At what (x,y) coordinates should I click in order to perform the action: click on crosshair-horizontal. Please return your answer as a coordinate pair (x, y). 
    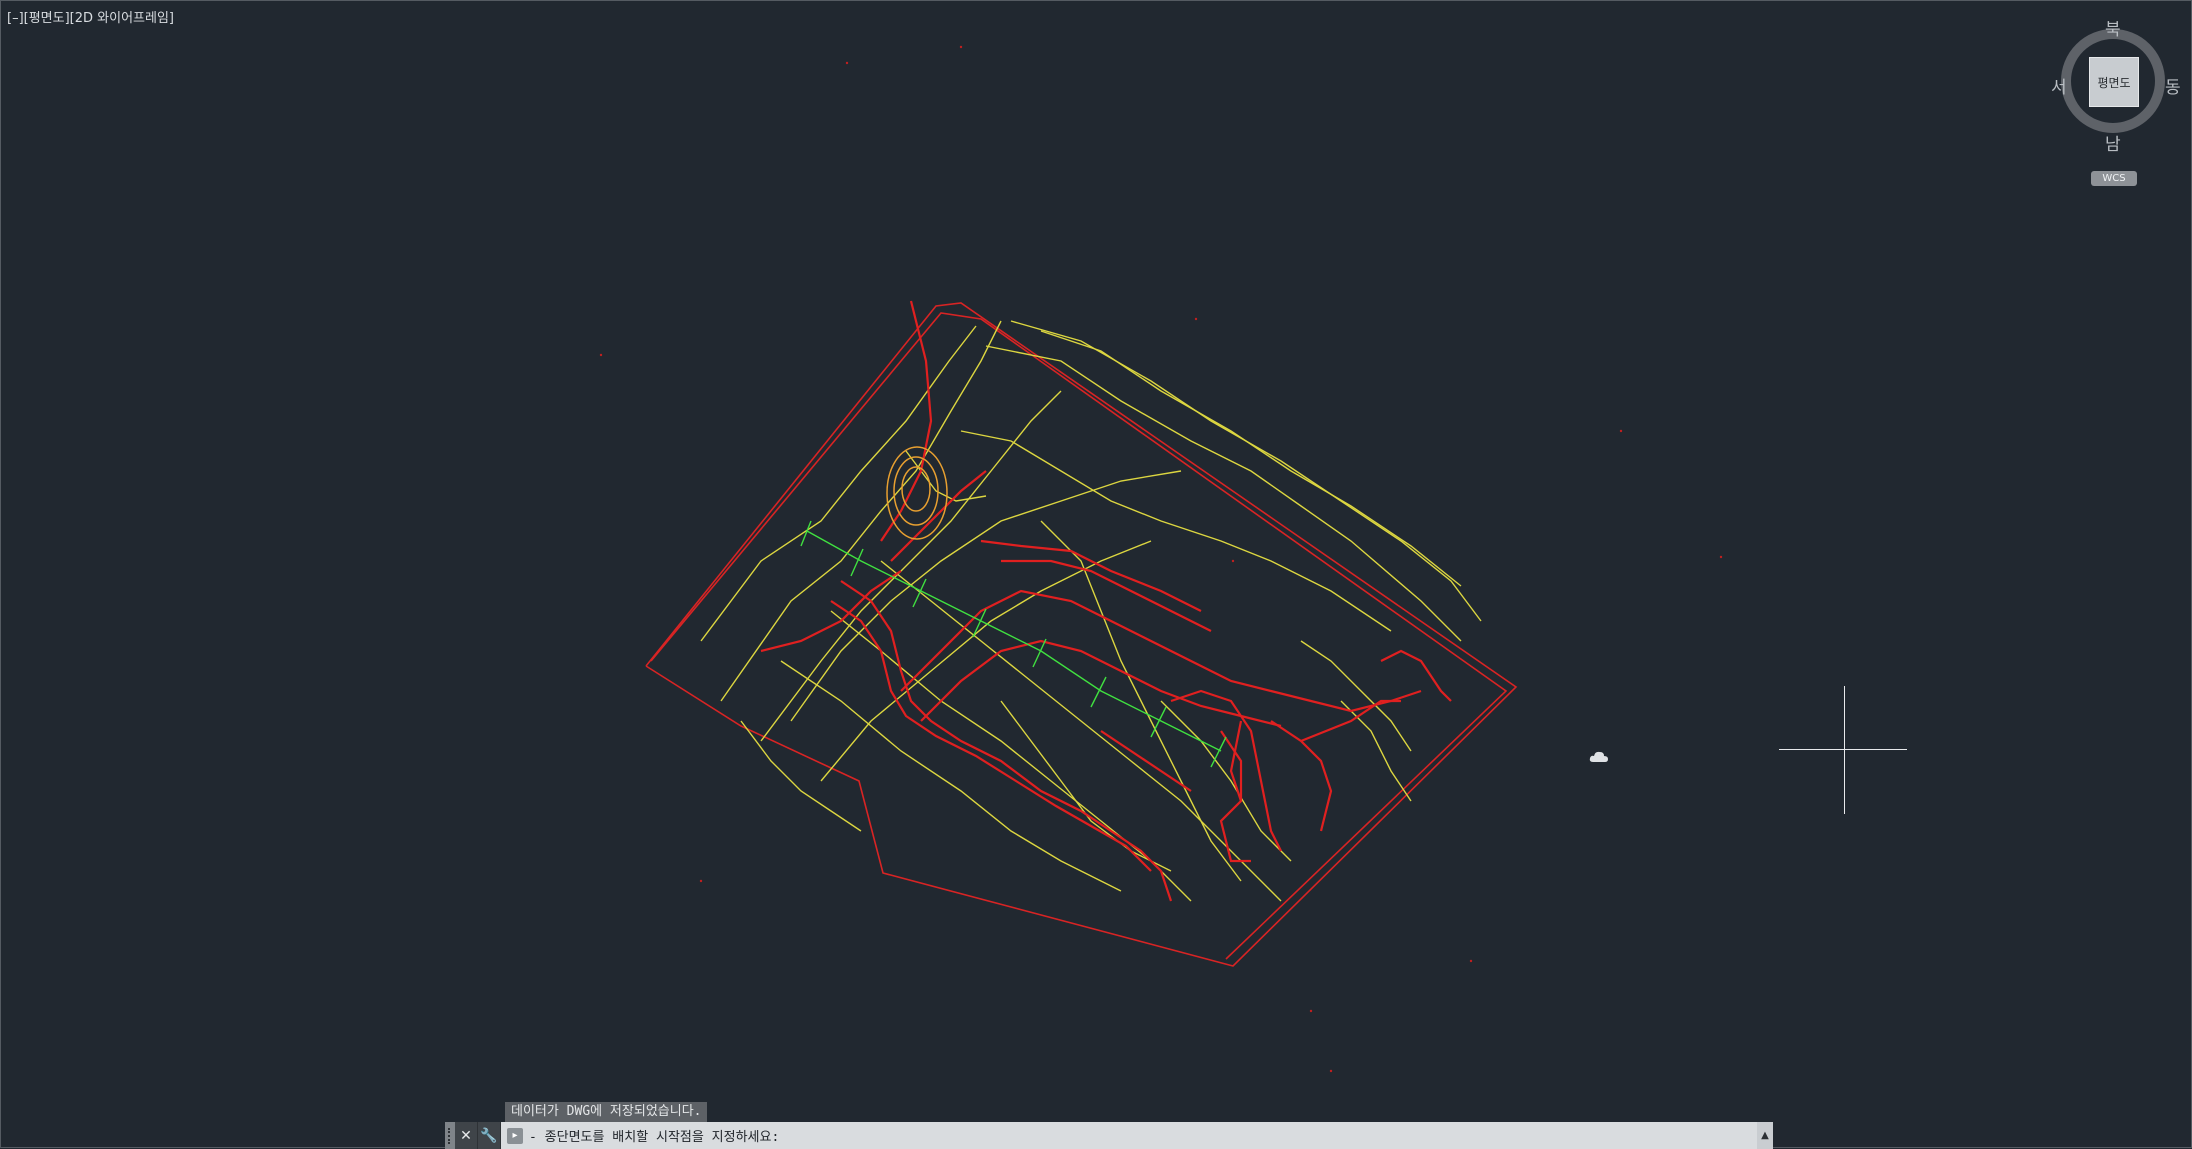
    Looking at the image, I should click on (1843, 749).